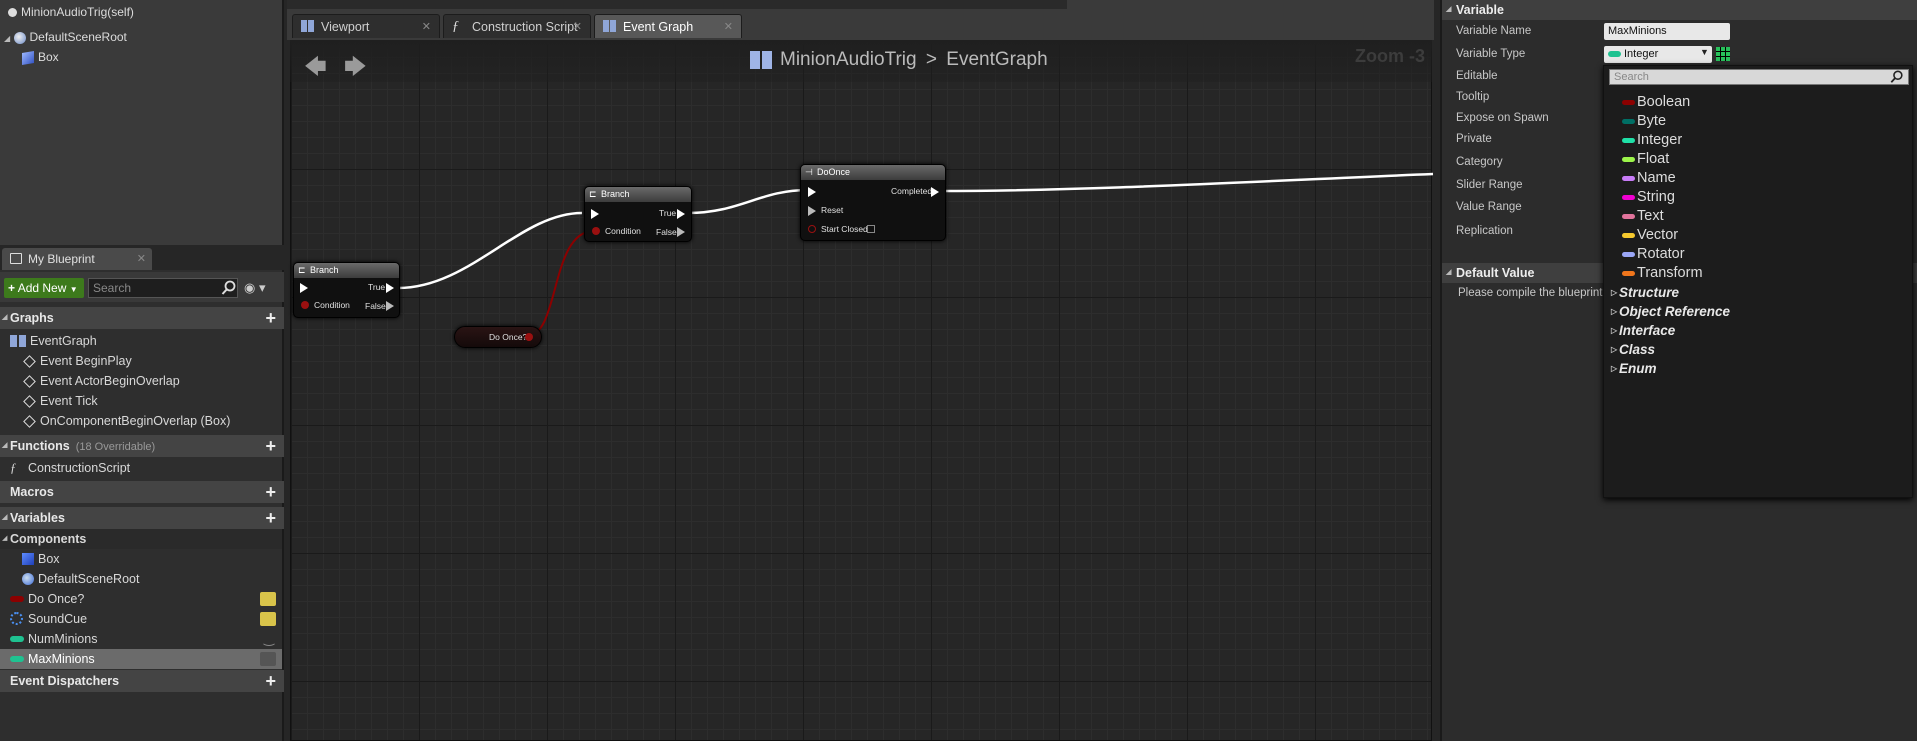 Image resolution: width=1917 pixels, height=741 pixels. Describe the element at coordinates (935, 192) in the screenshot. I see `completed-output-pin` at that location.